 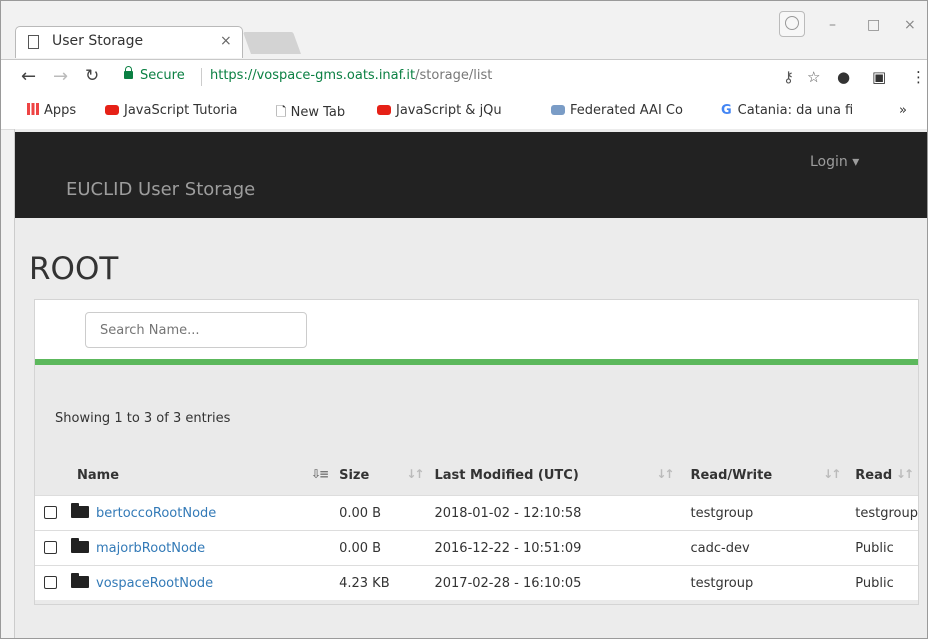 What do you see at coordinates (795, 110) in the screenshot?
I see `bookmark-label: Catania: da una fi` at bounding box center [795, 110].